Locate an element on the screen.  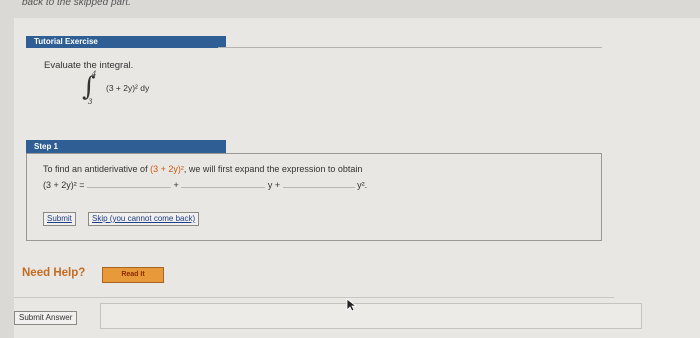
skipped-part-note: back to the skipped part. is located at coordinates (76, 4).